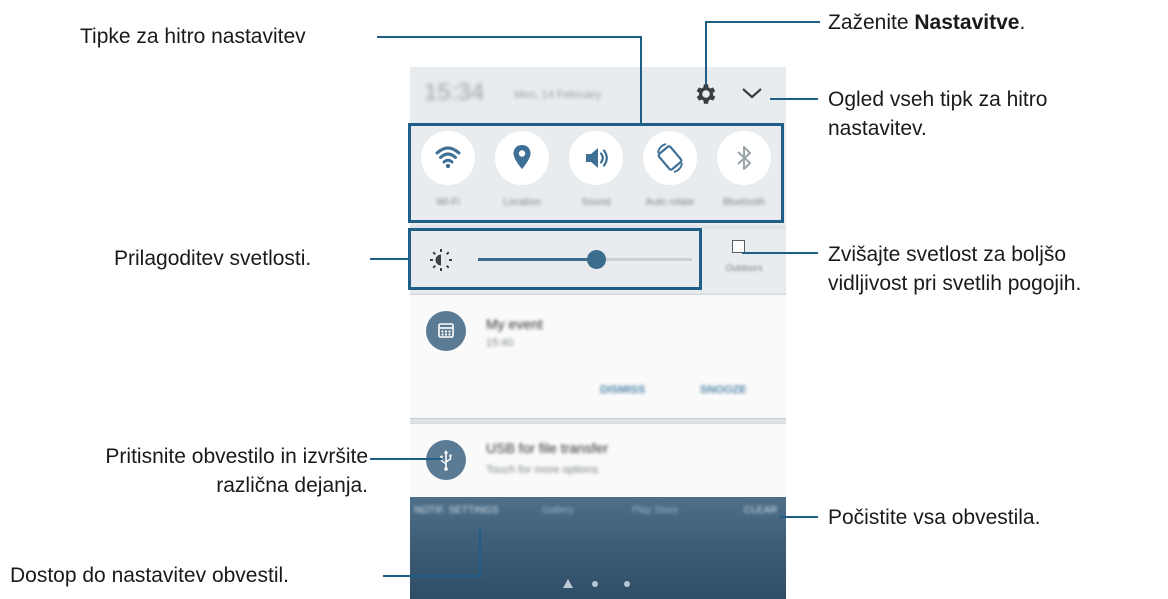  What do you see at coordinates (760, 510) in the screenshot?
I see `clear-all-button: CLEAR` at bounding box center [760, 510].